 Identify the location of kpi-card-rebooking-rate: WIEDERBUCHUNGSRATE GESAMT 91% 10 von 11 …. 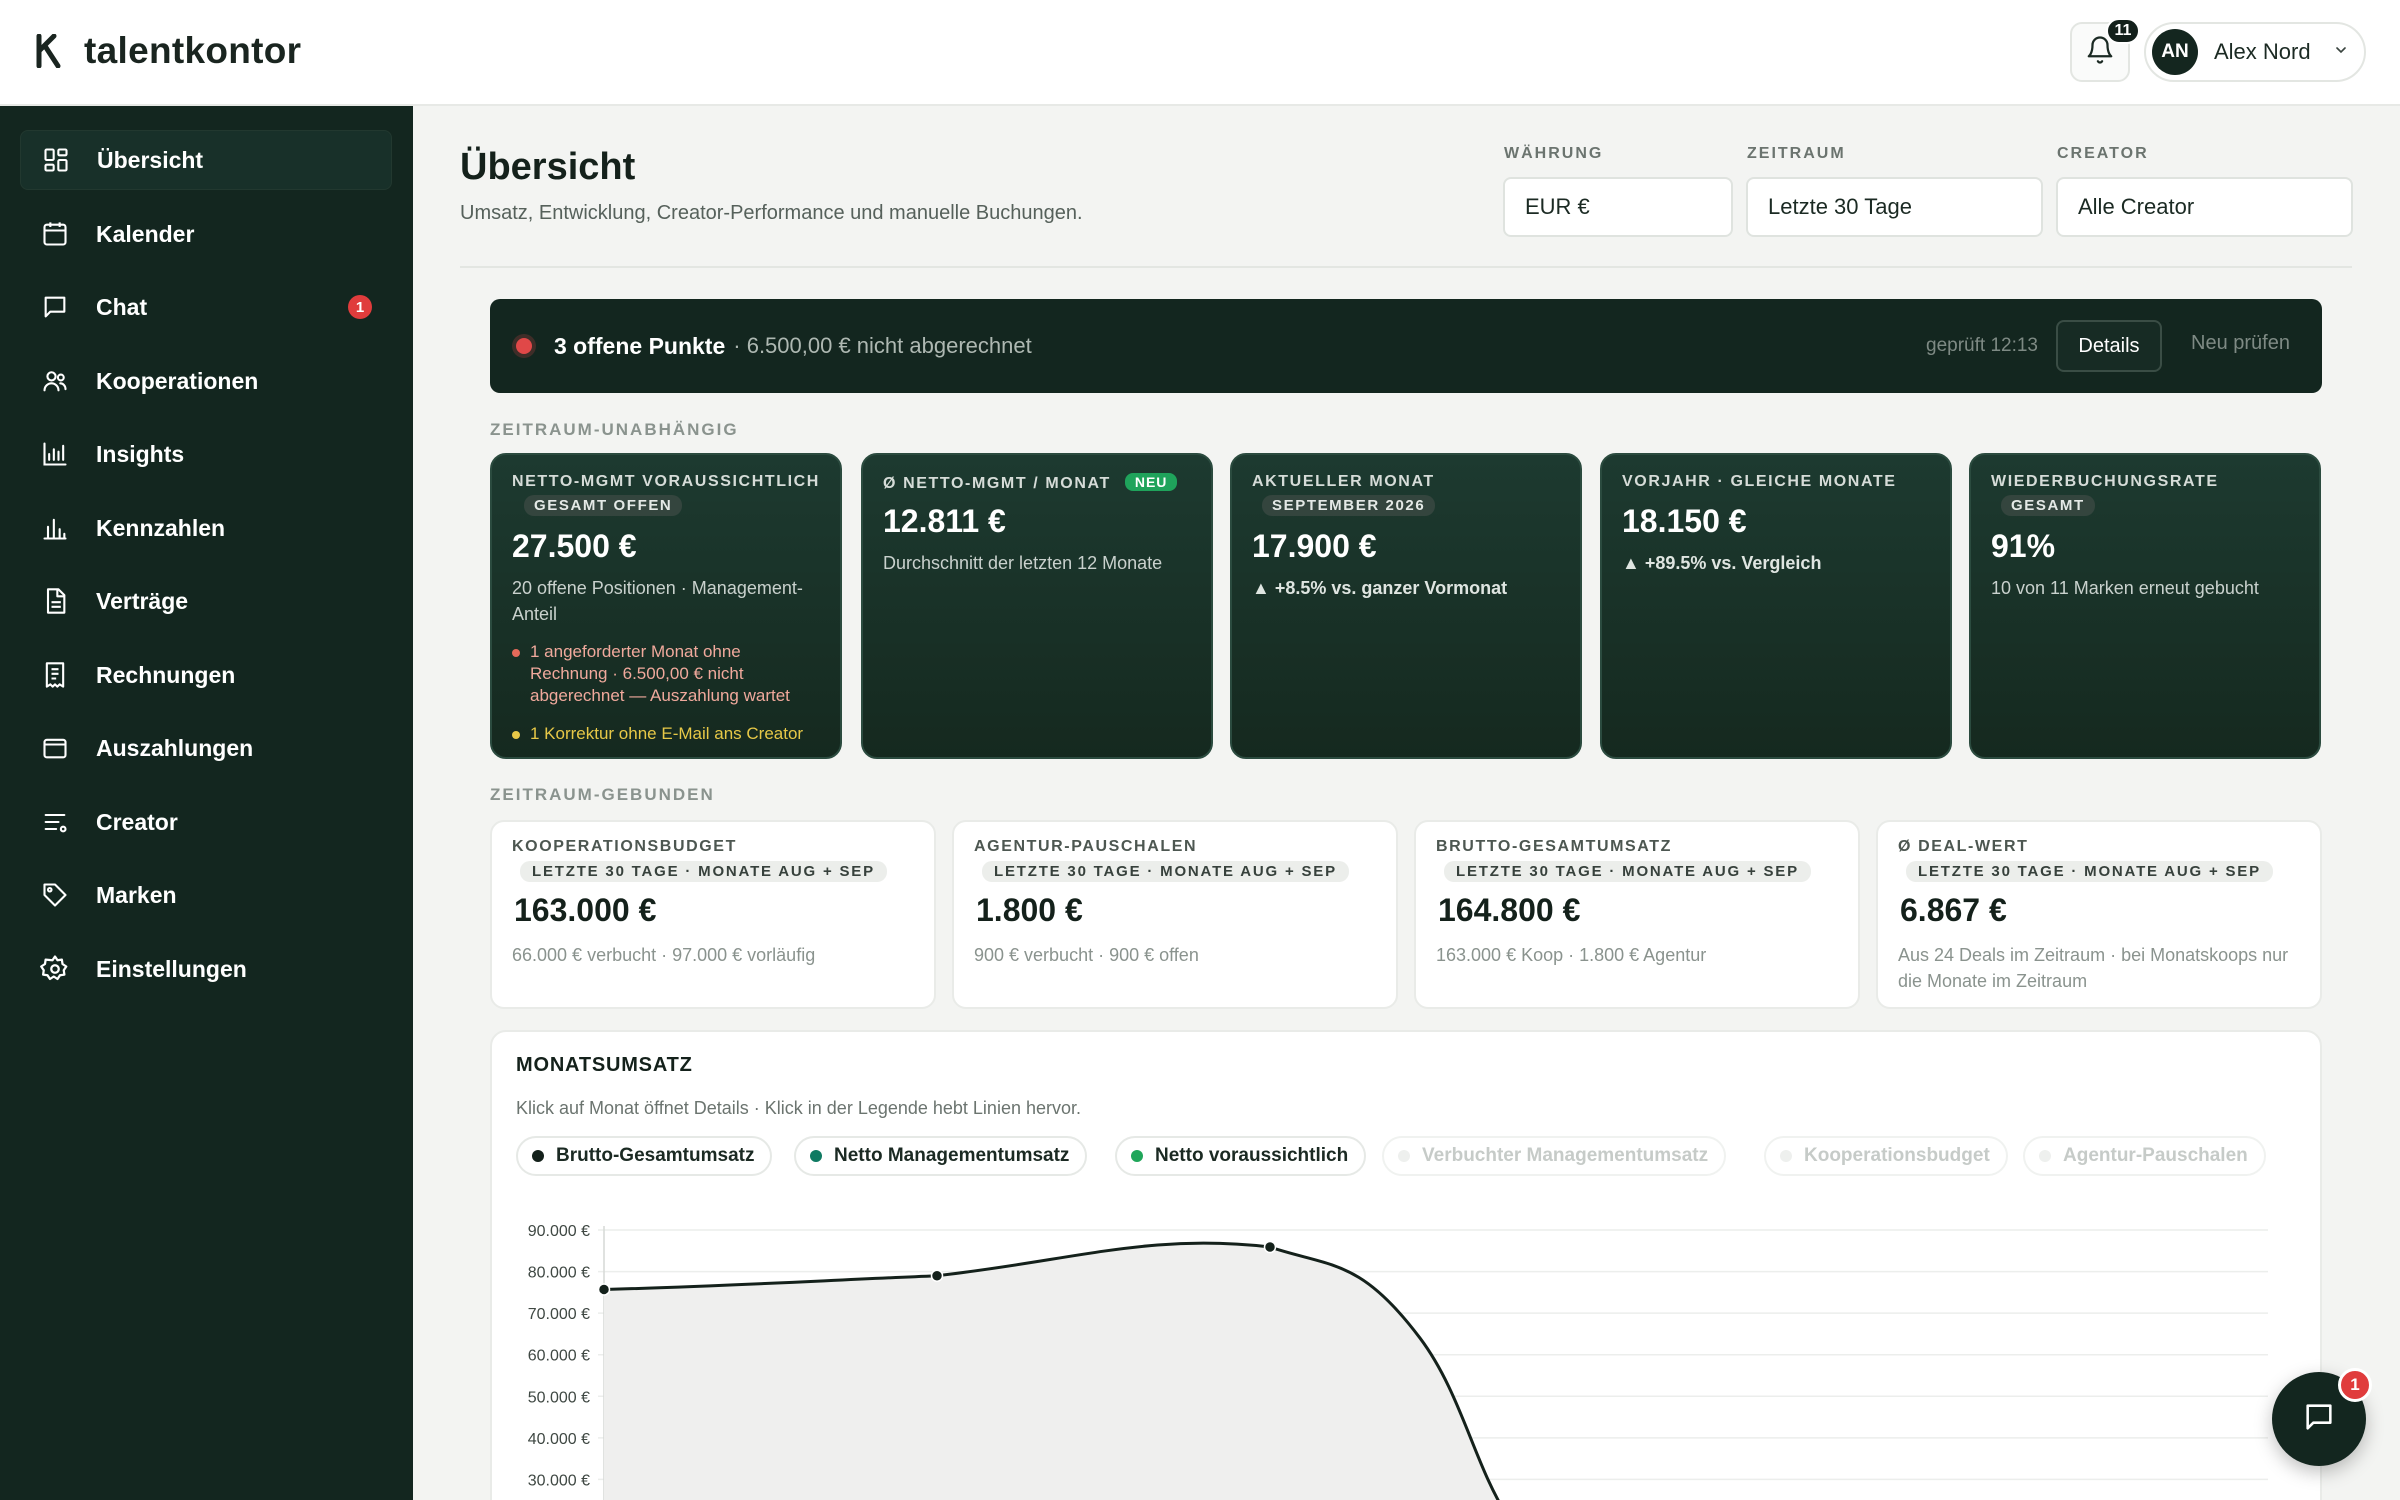
(2145, 606).